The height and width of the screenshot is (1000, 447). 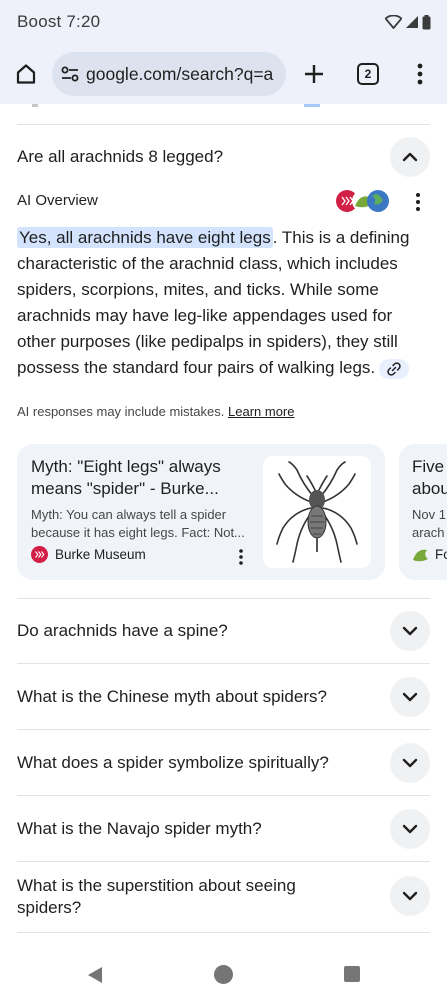 I want to click on answer-highlight: Yes, all arachnids have eight legs, so click(x=145, y=237).